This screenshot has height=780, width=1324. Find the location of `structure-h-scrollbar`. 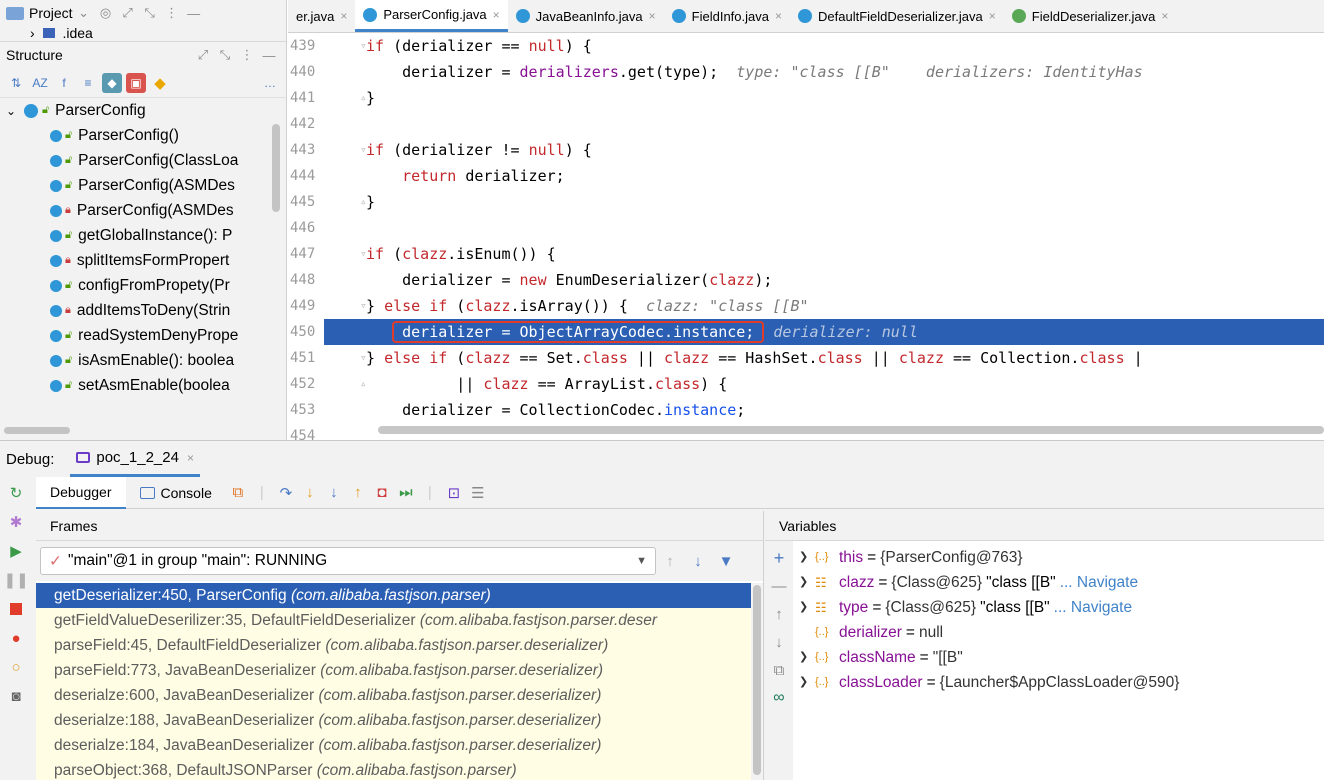

structure-h-scrollbar is located at coordinates (37, 430).